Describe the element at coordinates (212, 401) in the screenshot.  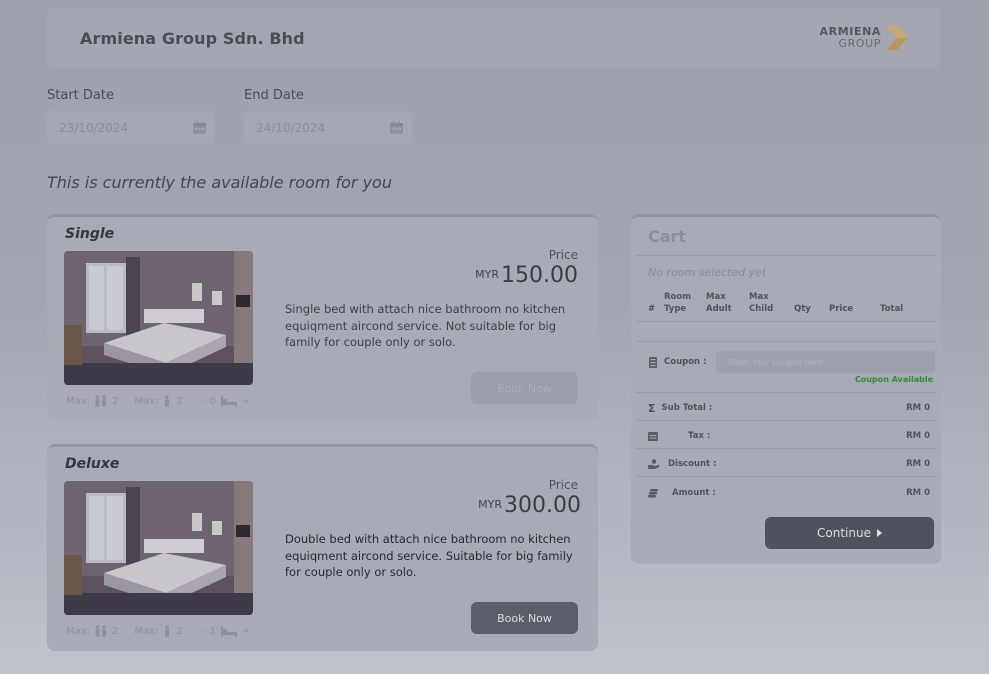
I see `qty-value: 0` at that location.